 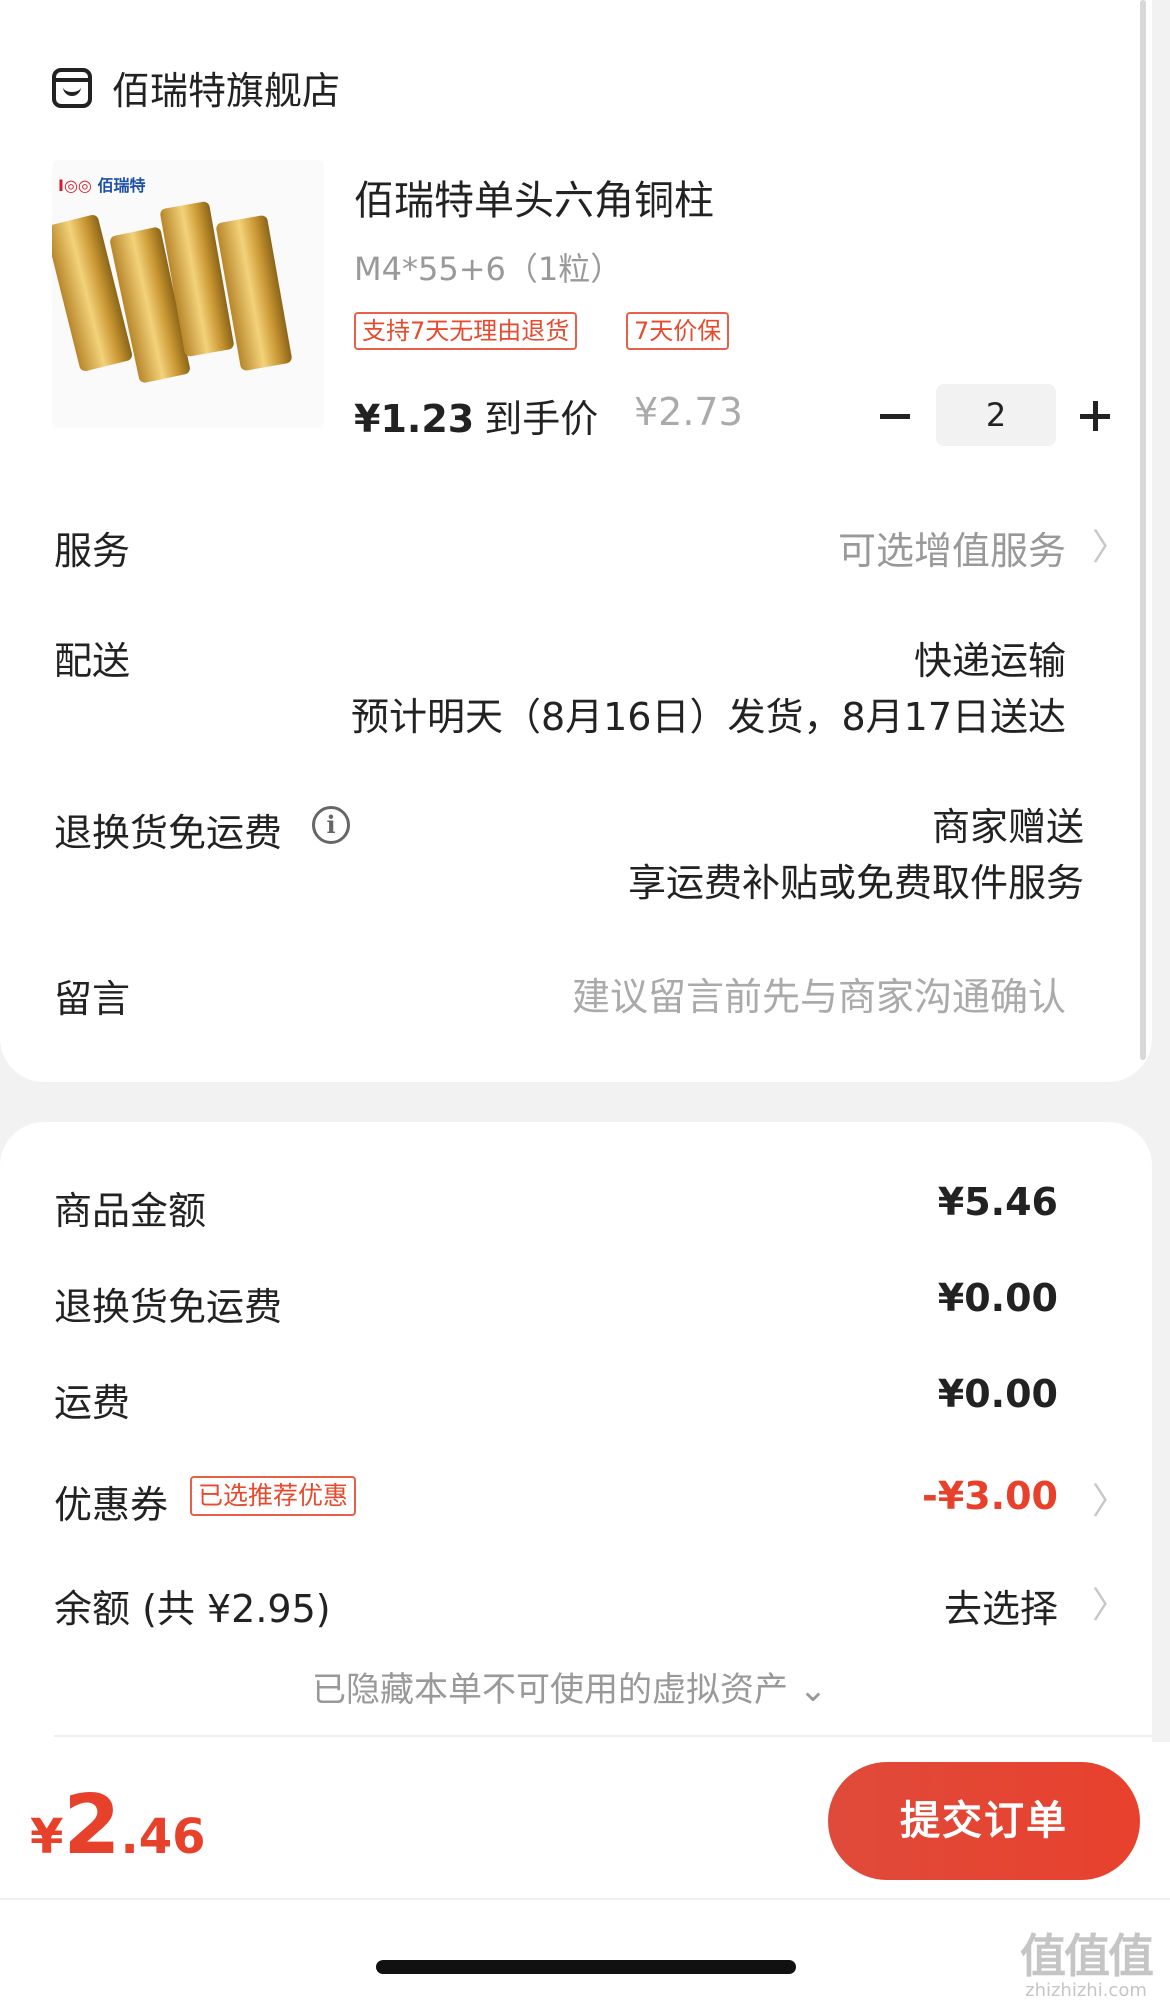 What do you see at coordinates (92, 551) in the screenshot?
I see `service-label: 服务` at bounding box center [92, 551].